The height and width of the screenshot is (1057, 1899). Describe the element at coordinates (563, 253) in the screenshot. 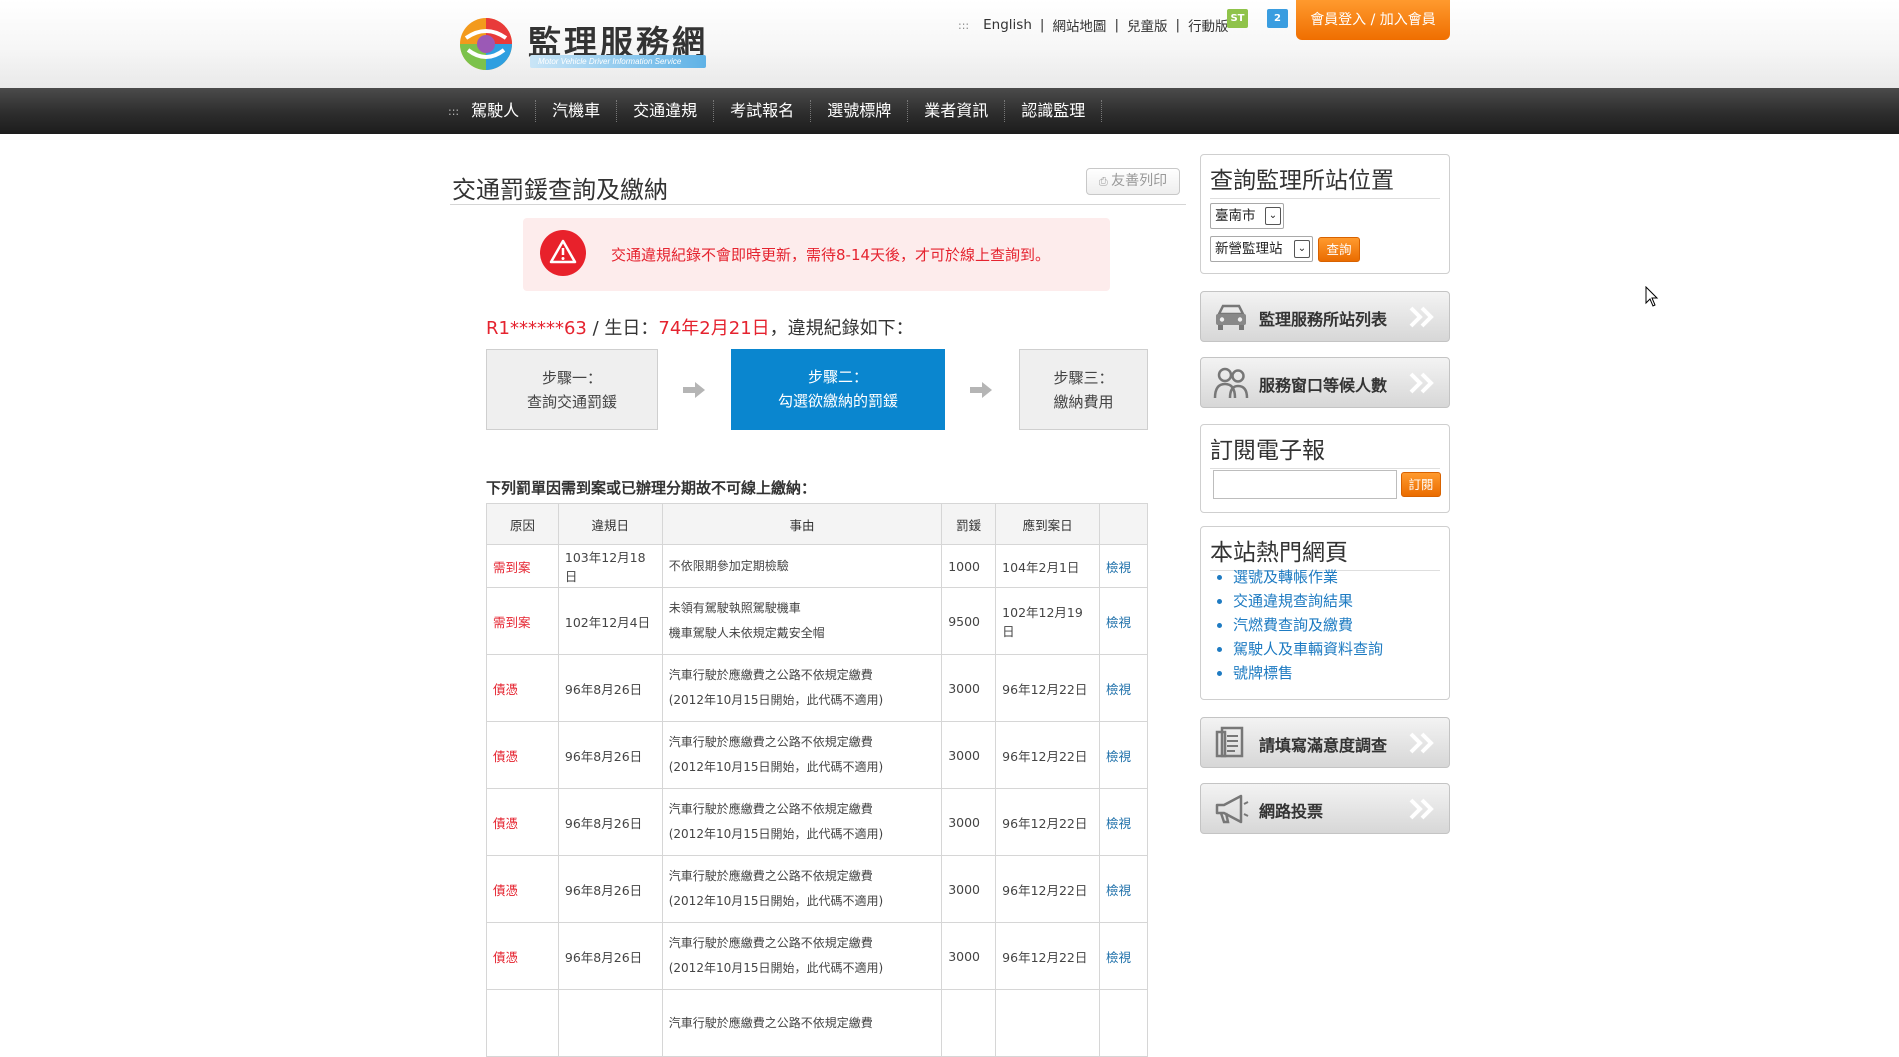

I see `warning-icon` at that location.